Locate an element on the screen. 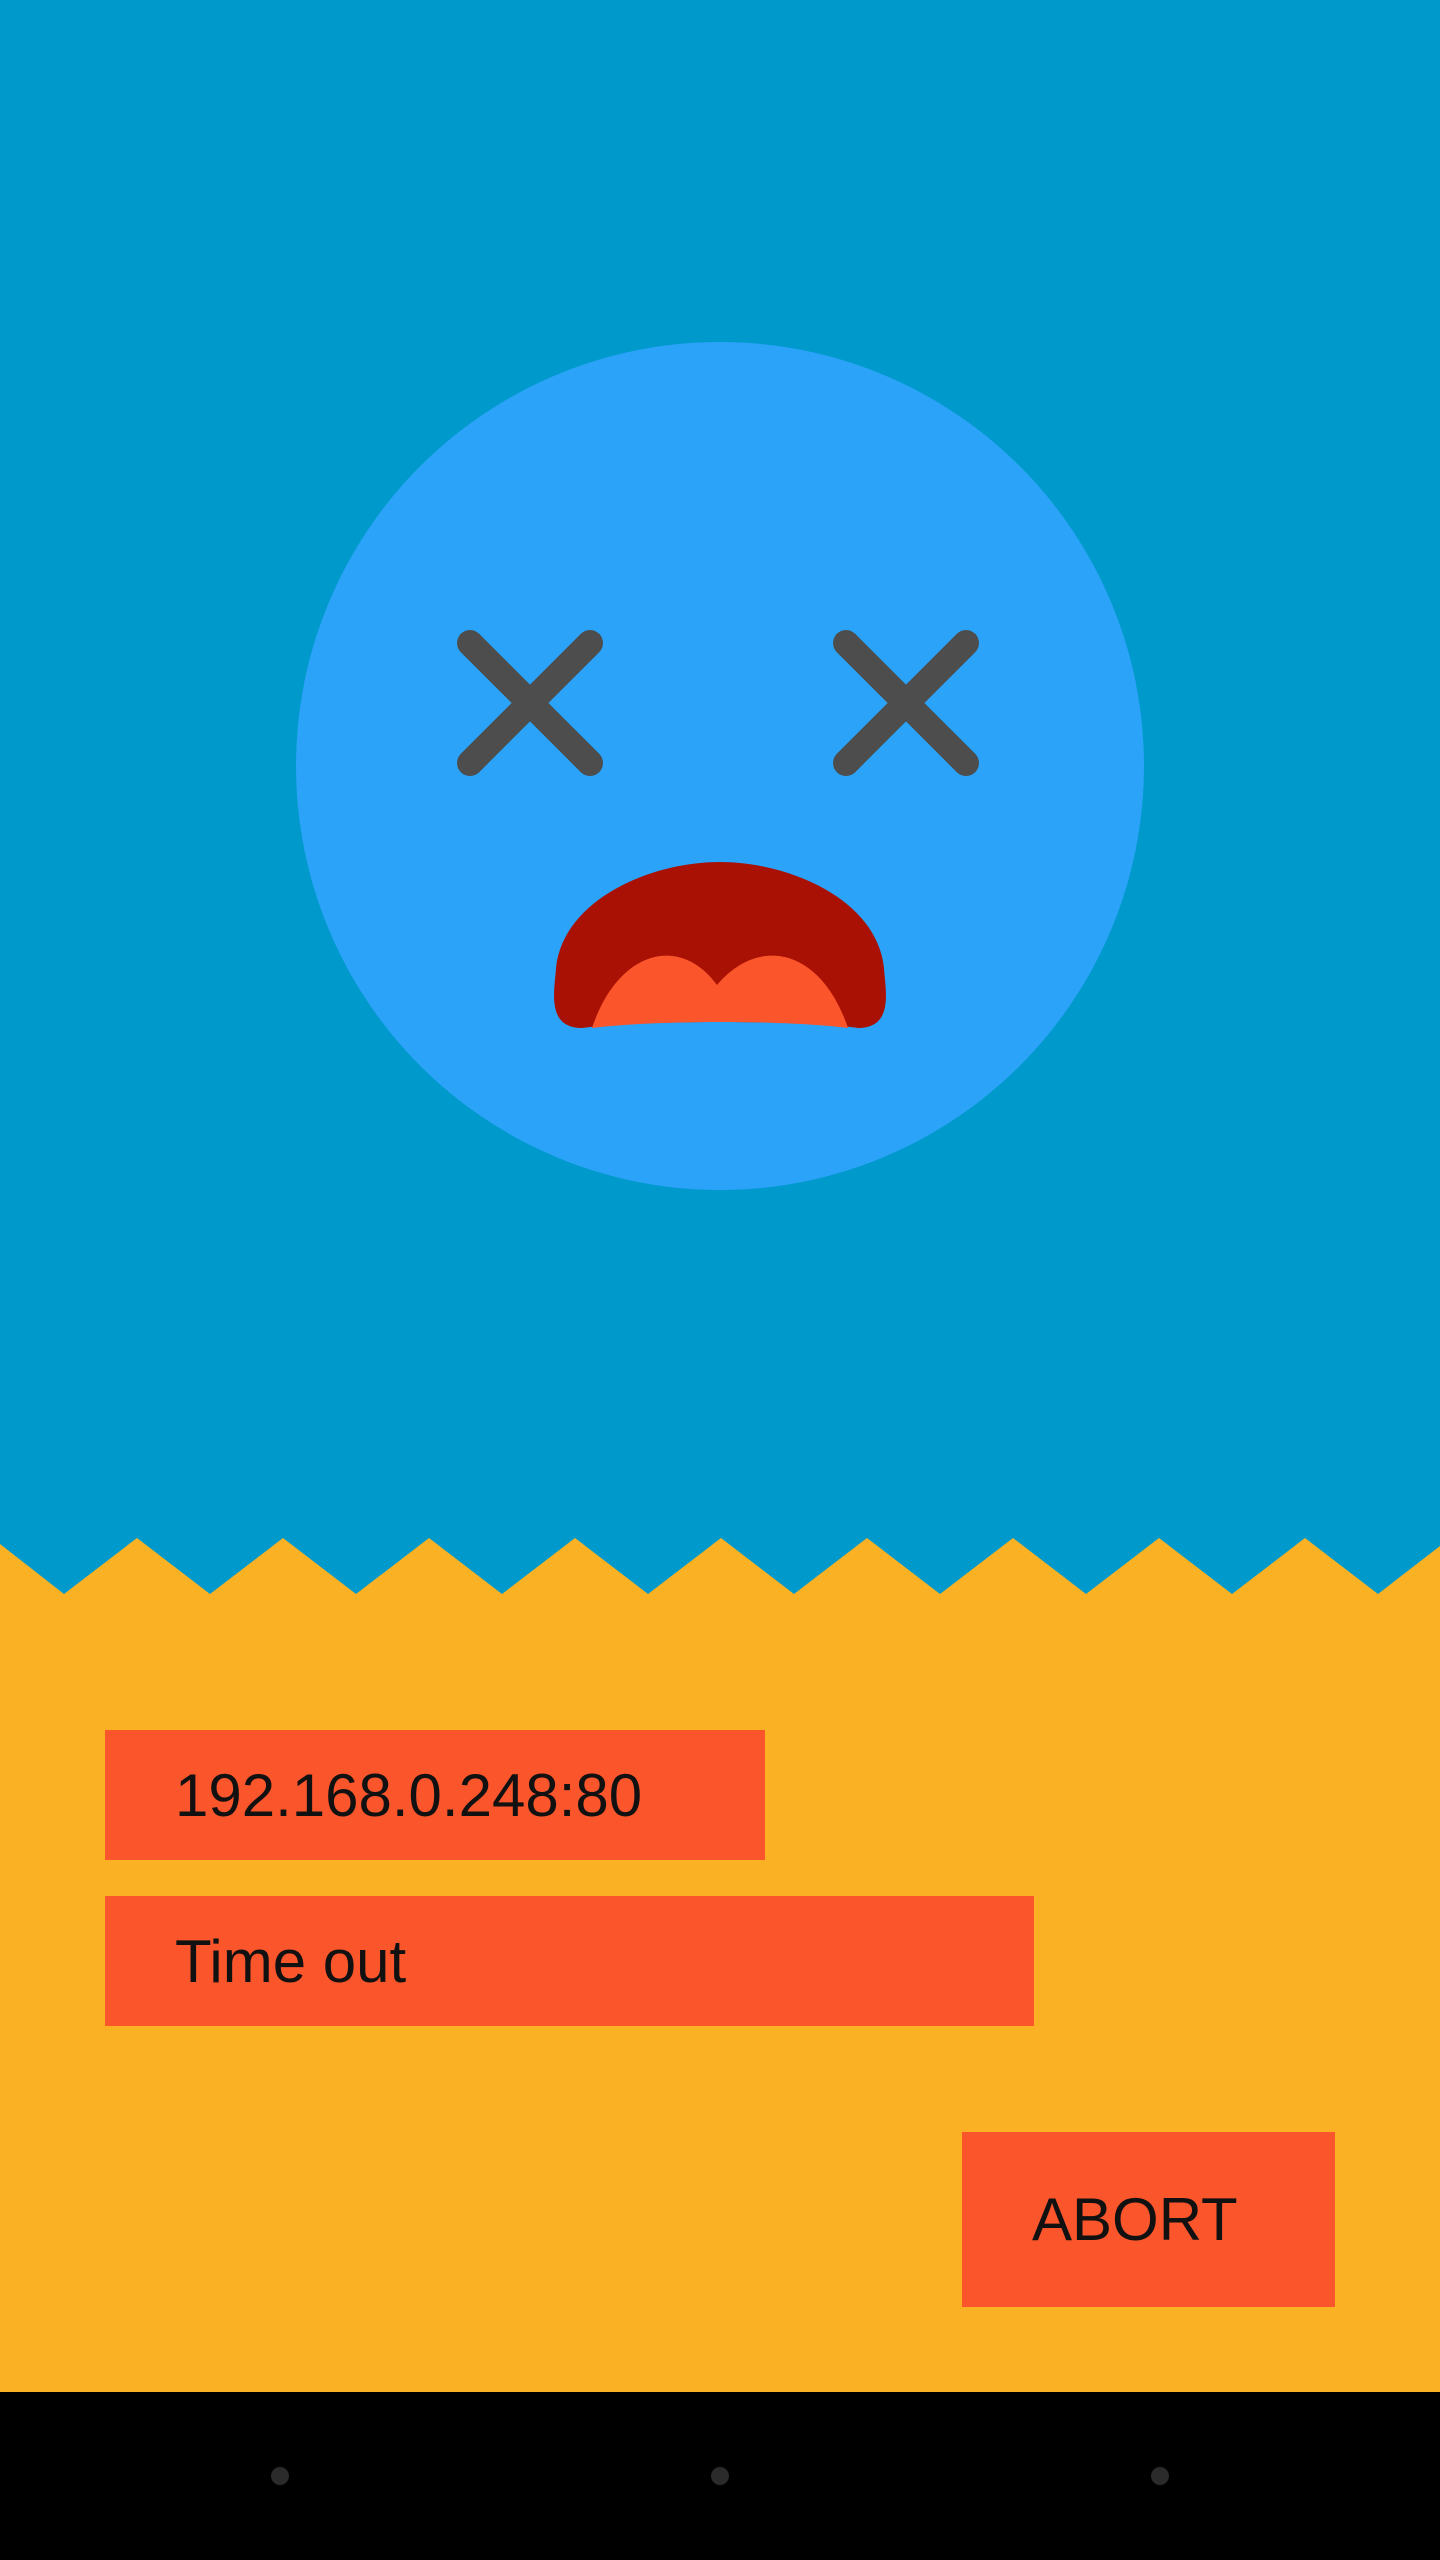 The image size is (1440, 2560). abort-button: ABORT is located at coordinates (1148, 2219).